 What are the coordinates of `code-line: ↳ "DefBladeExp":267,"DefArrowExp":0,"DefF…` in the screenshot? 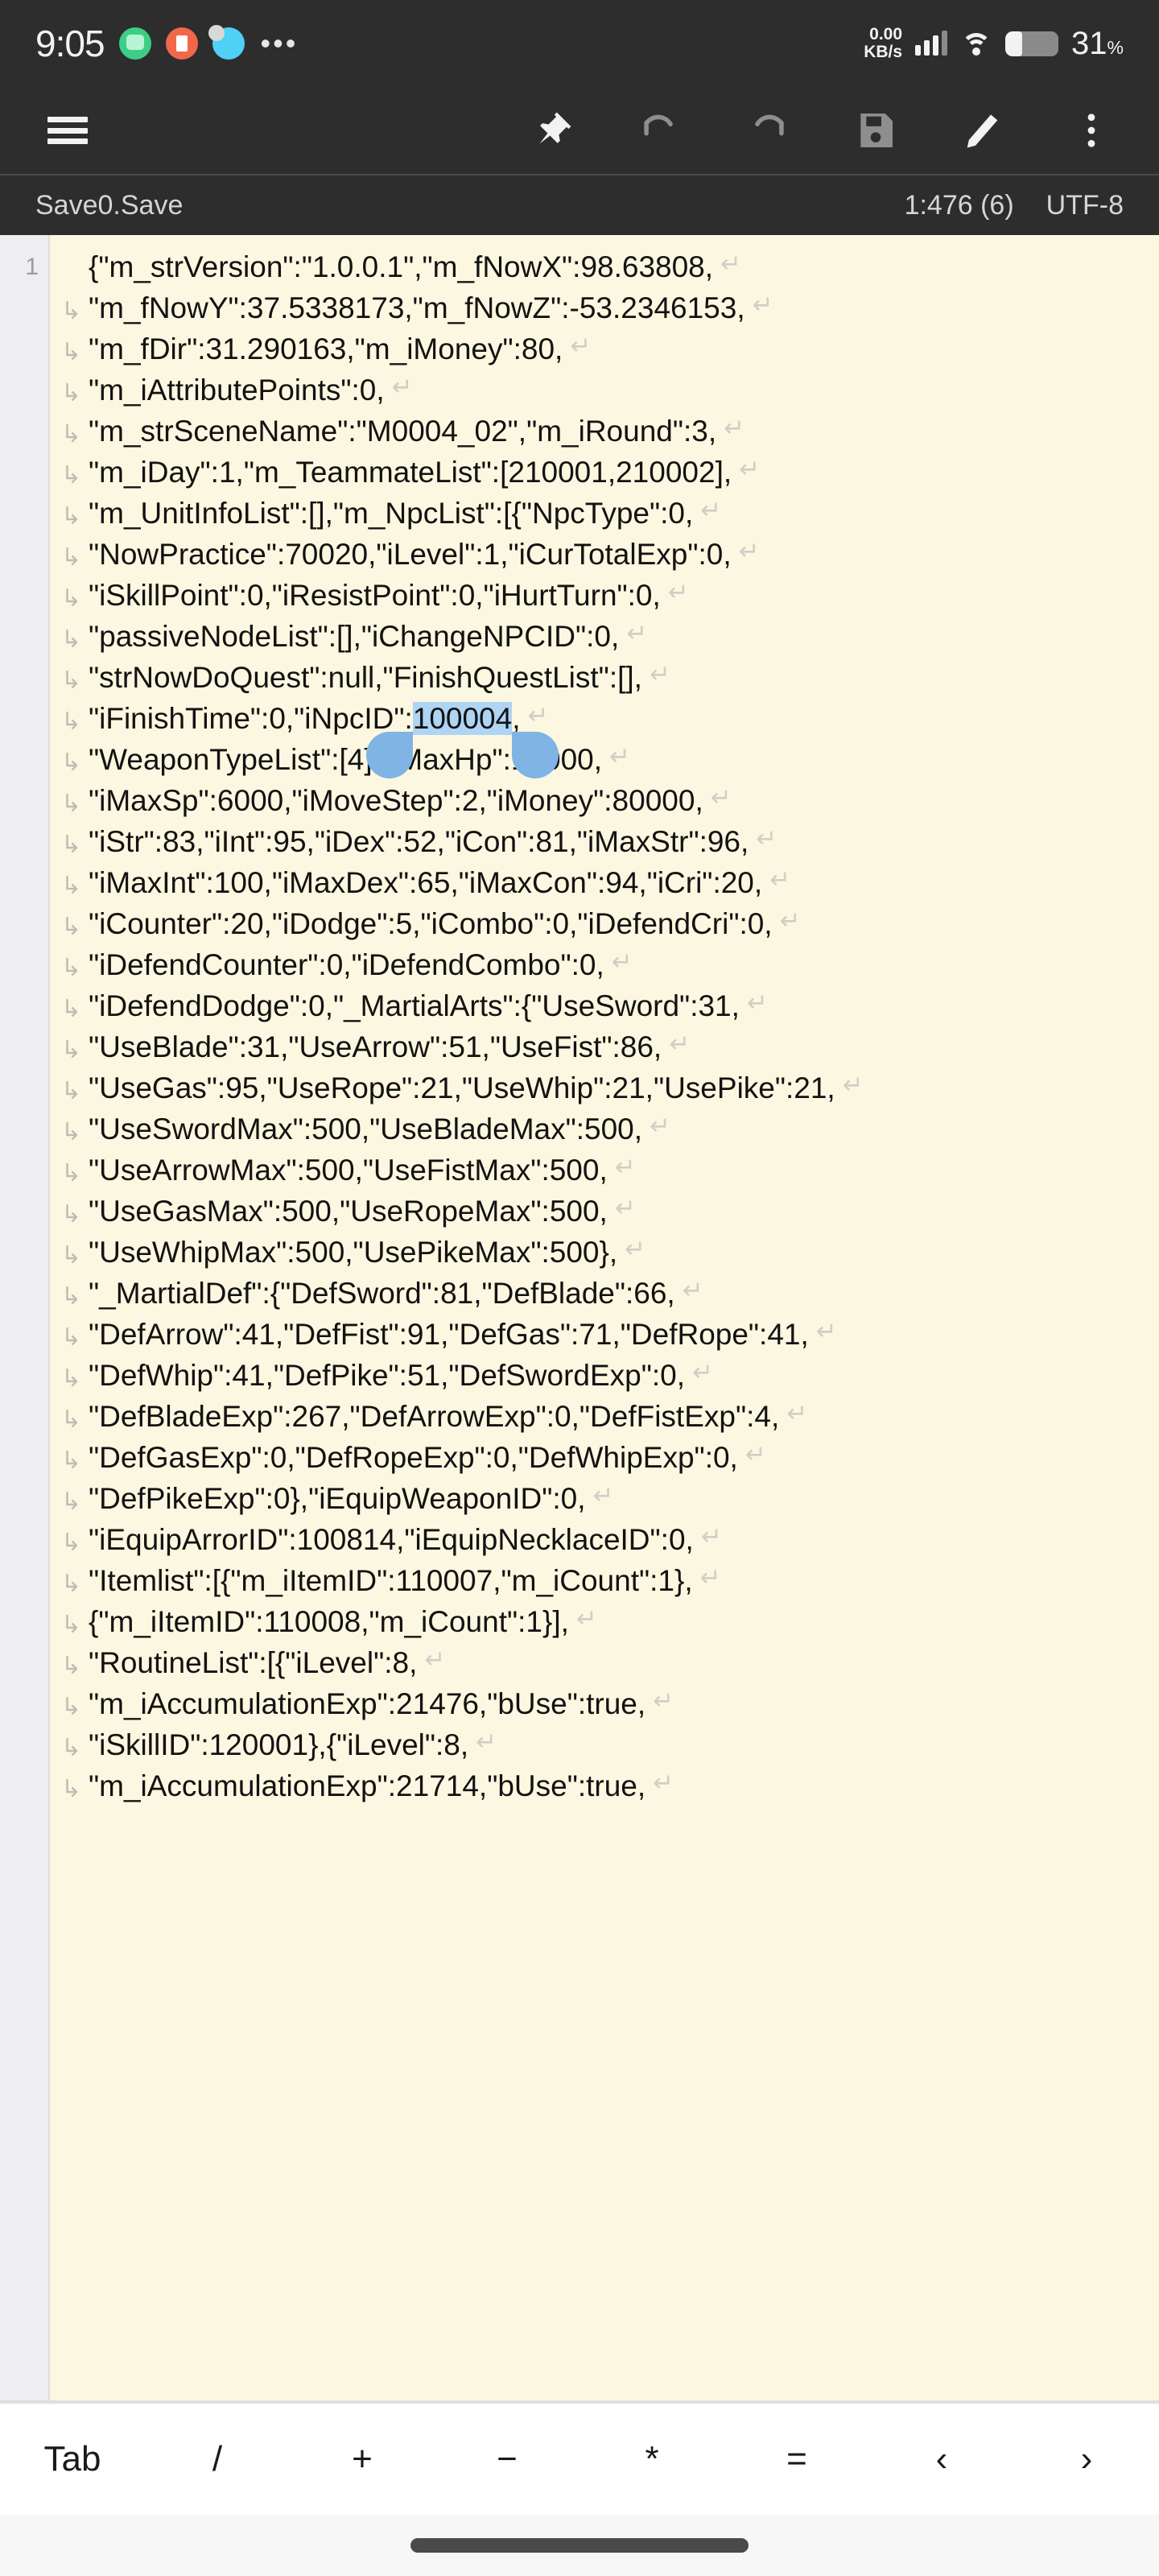 It's located at (604, 1416).